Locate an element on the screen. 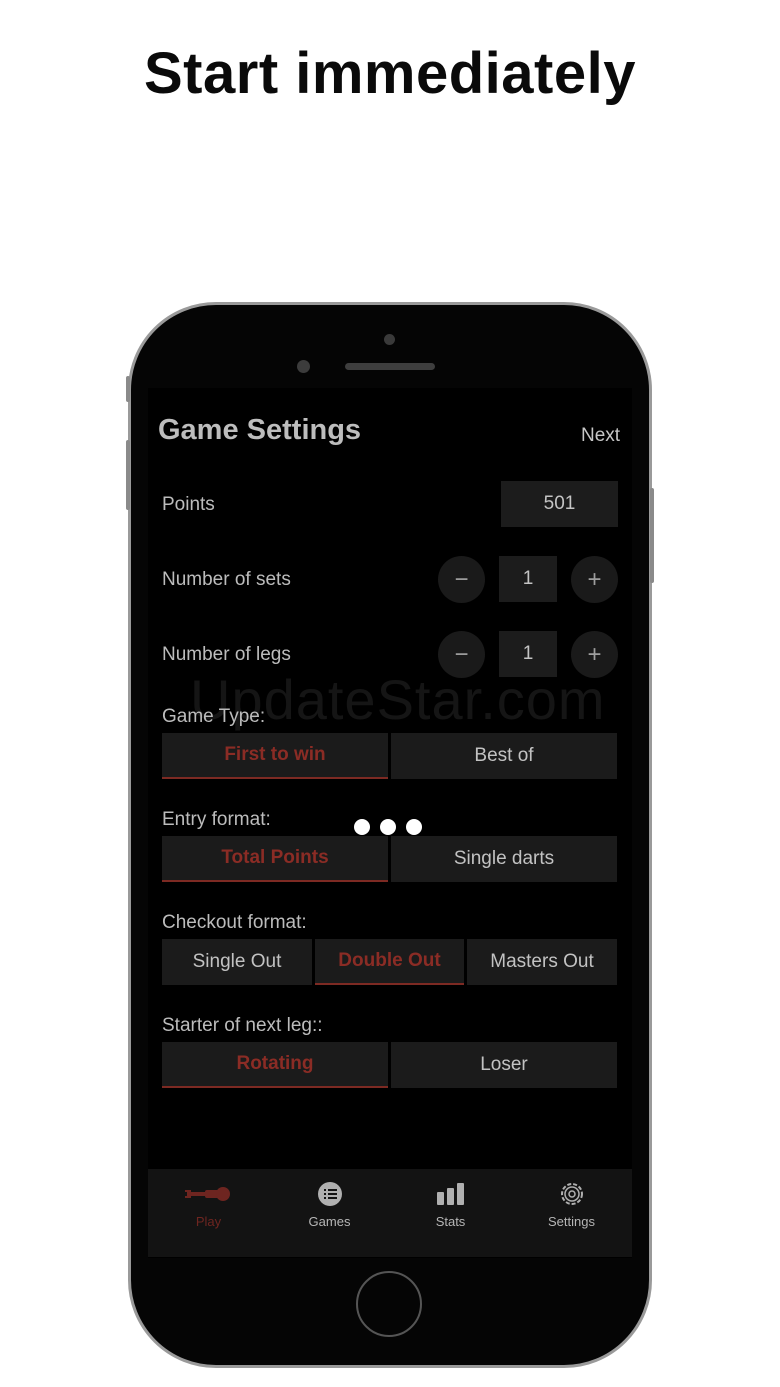 This screenshot has height=1387, width=780. legs-label: Number of legs is located at coordinates (226, 654).